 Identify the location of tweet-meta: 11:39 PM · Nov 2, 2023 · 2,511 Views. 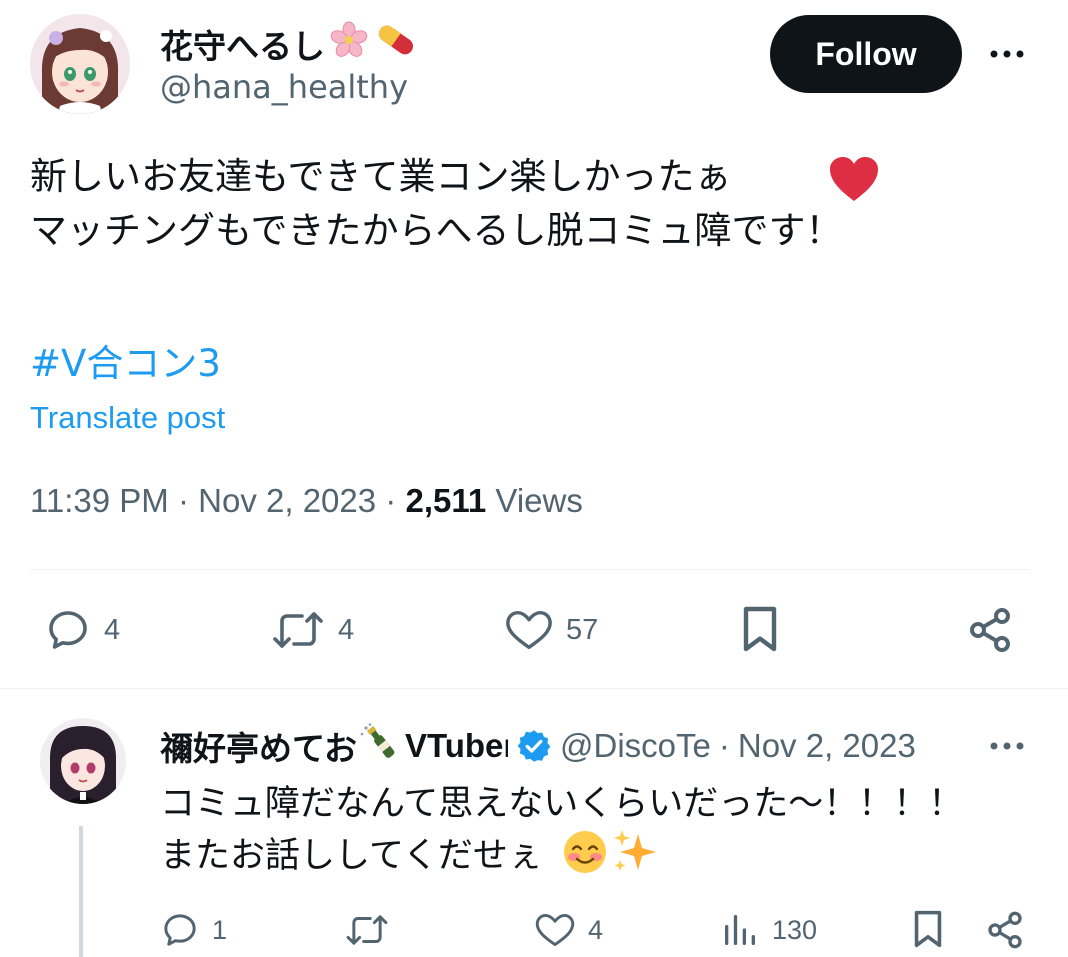
(306, 501).